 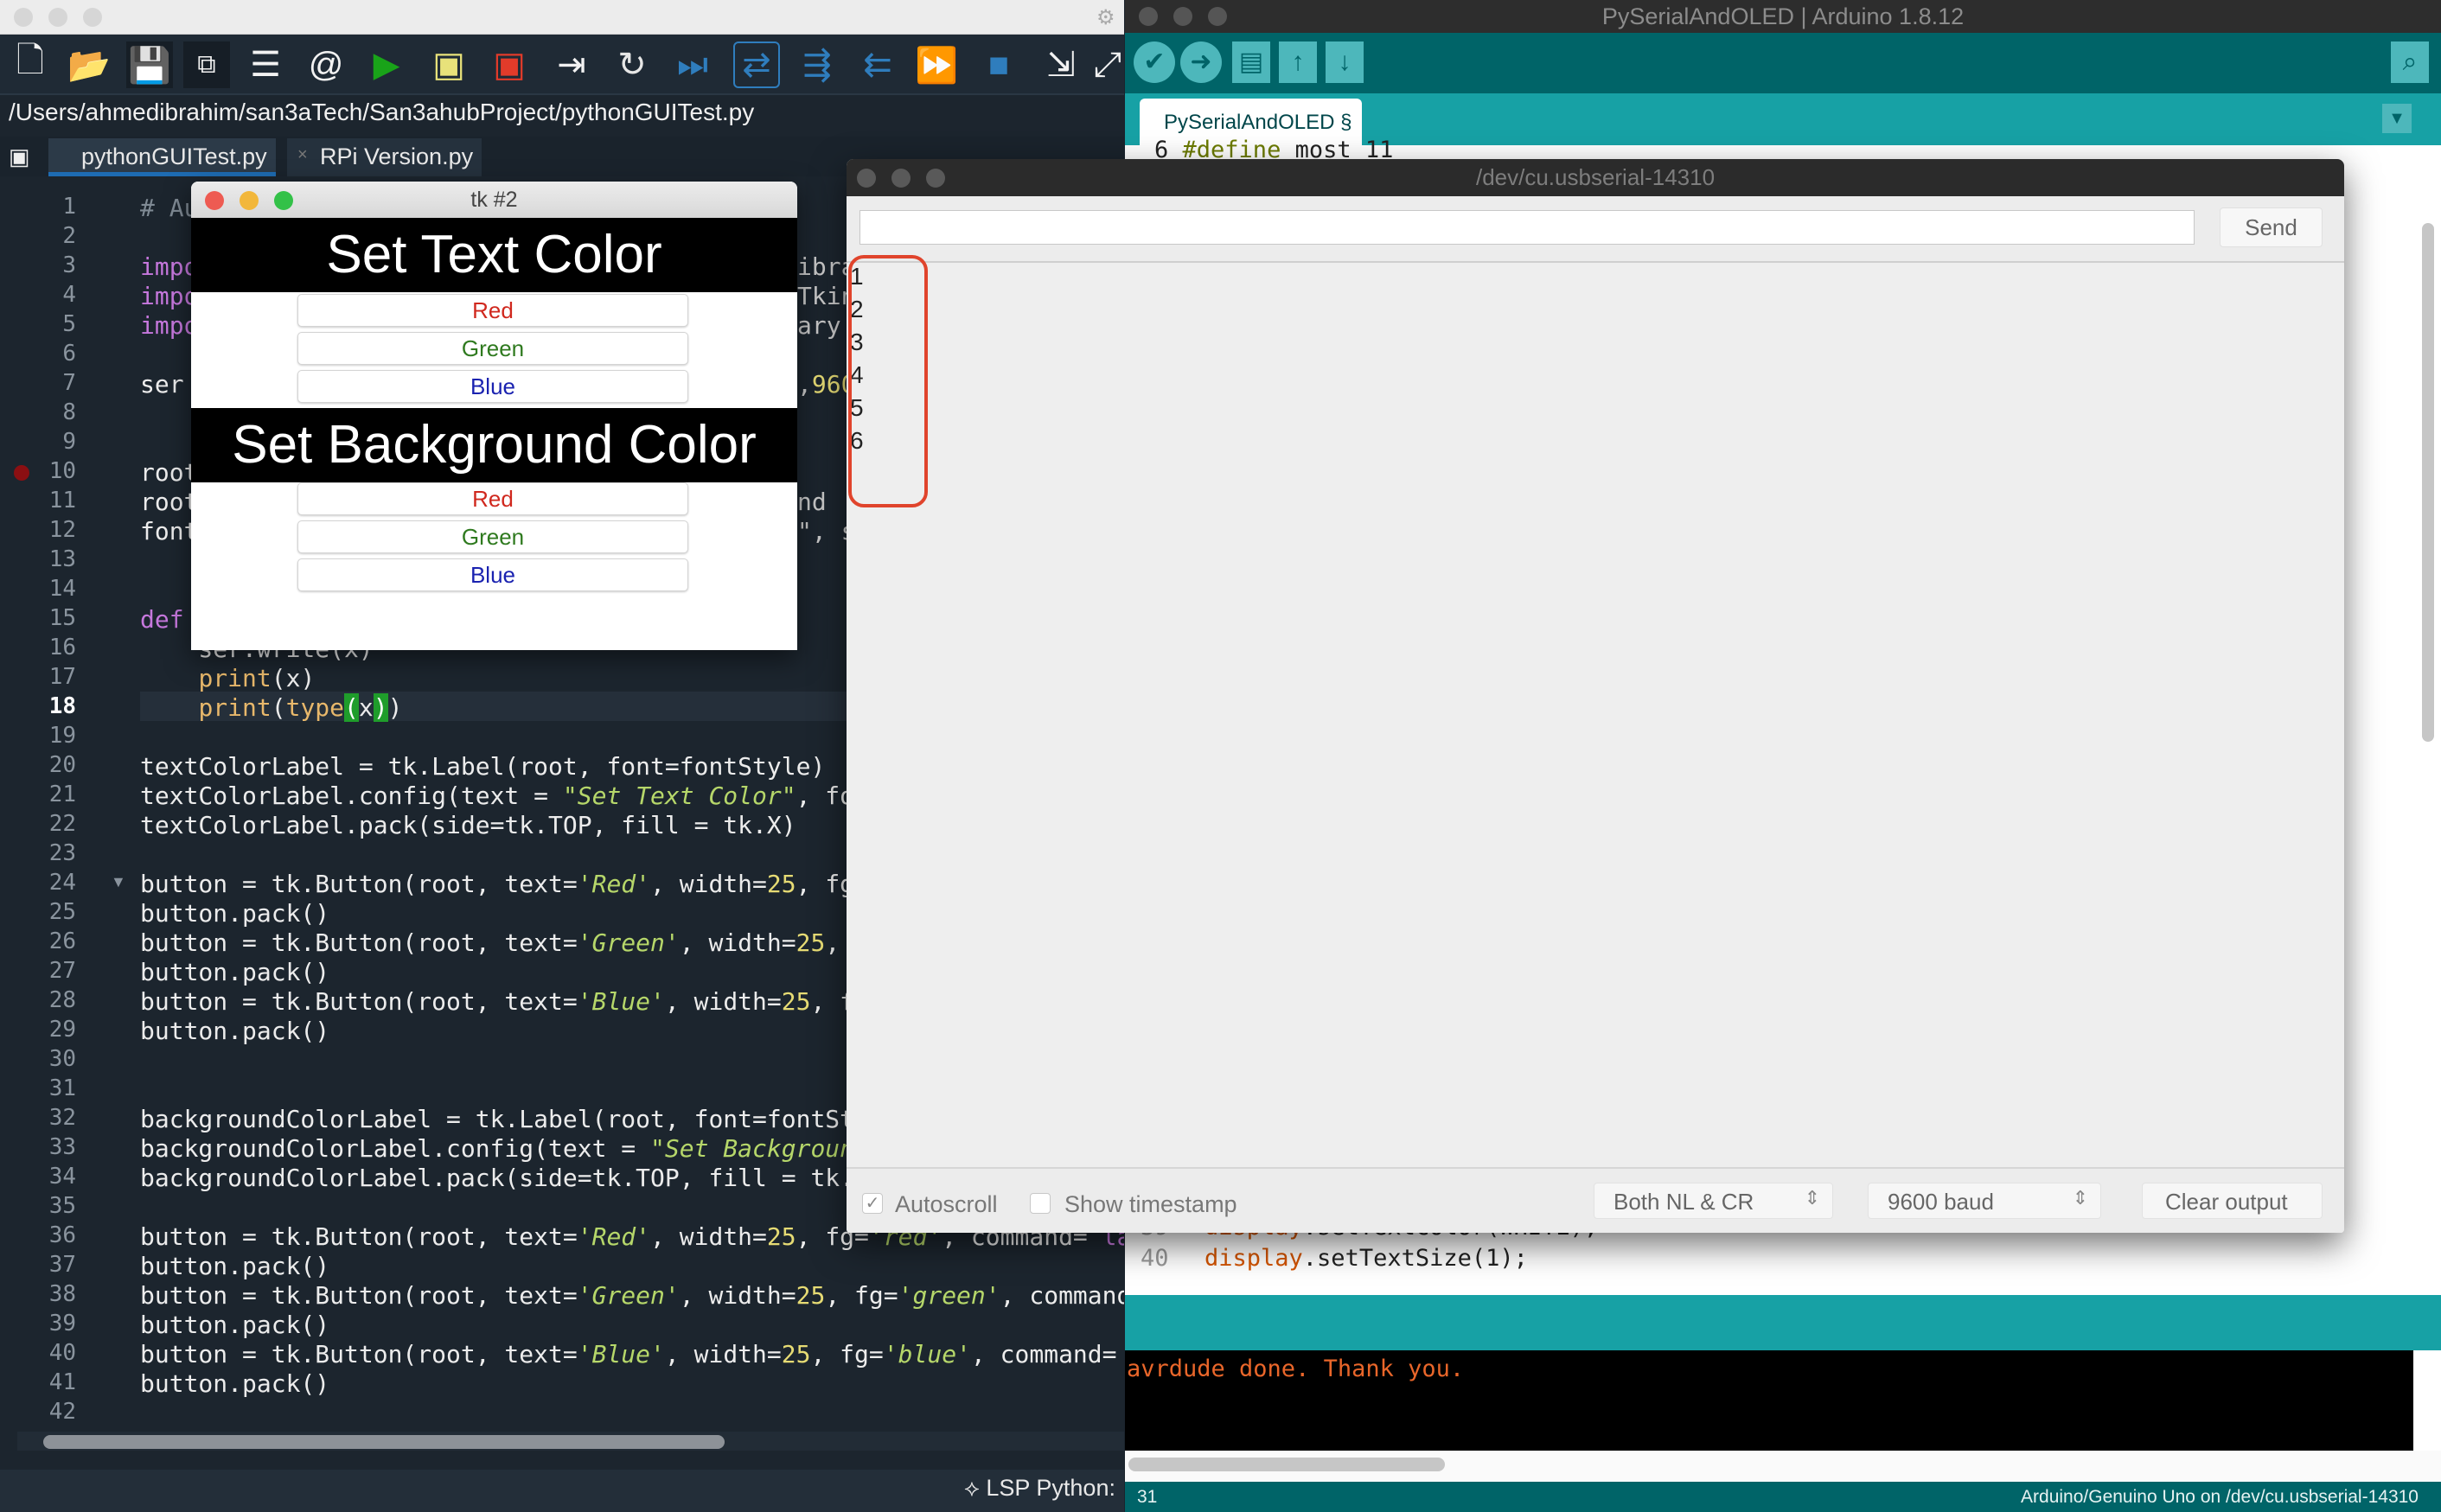 What do you see at coordinates (494, 200) in the screenshot?
I see `tk-title: tk #2` at bounding box center [494, 200].